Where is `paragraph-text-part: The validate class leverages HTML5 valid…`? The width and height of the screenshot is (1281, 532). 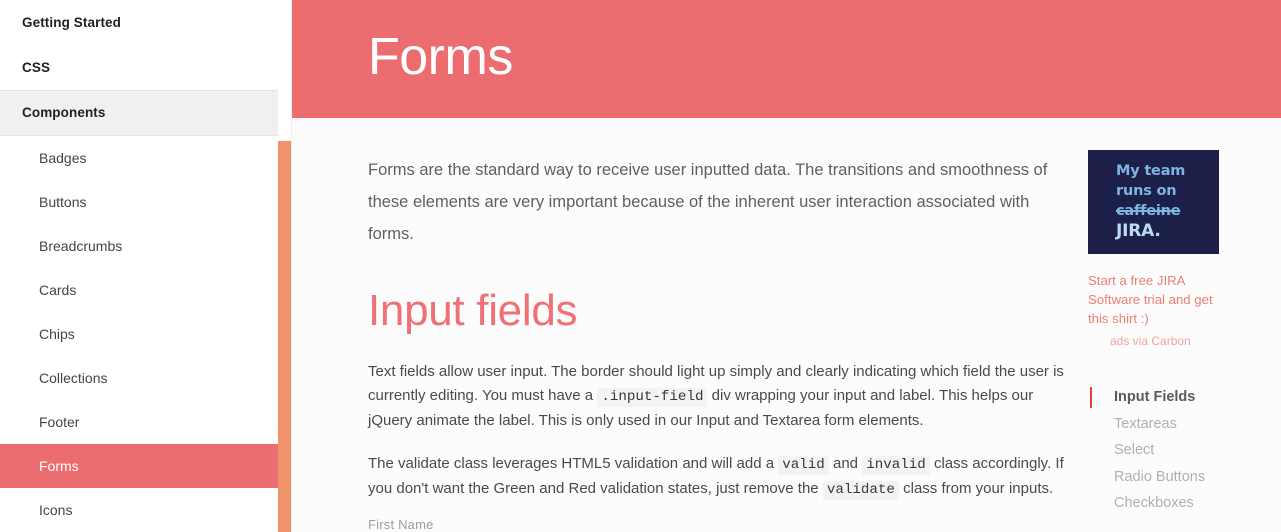 paragraph-text-part: The validate class leverages HTML5 valid… is located at coordinates (571, 463).